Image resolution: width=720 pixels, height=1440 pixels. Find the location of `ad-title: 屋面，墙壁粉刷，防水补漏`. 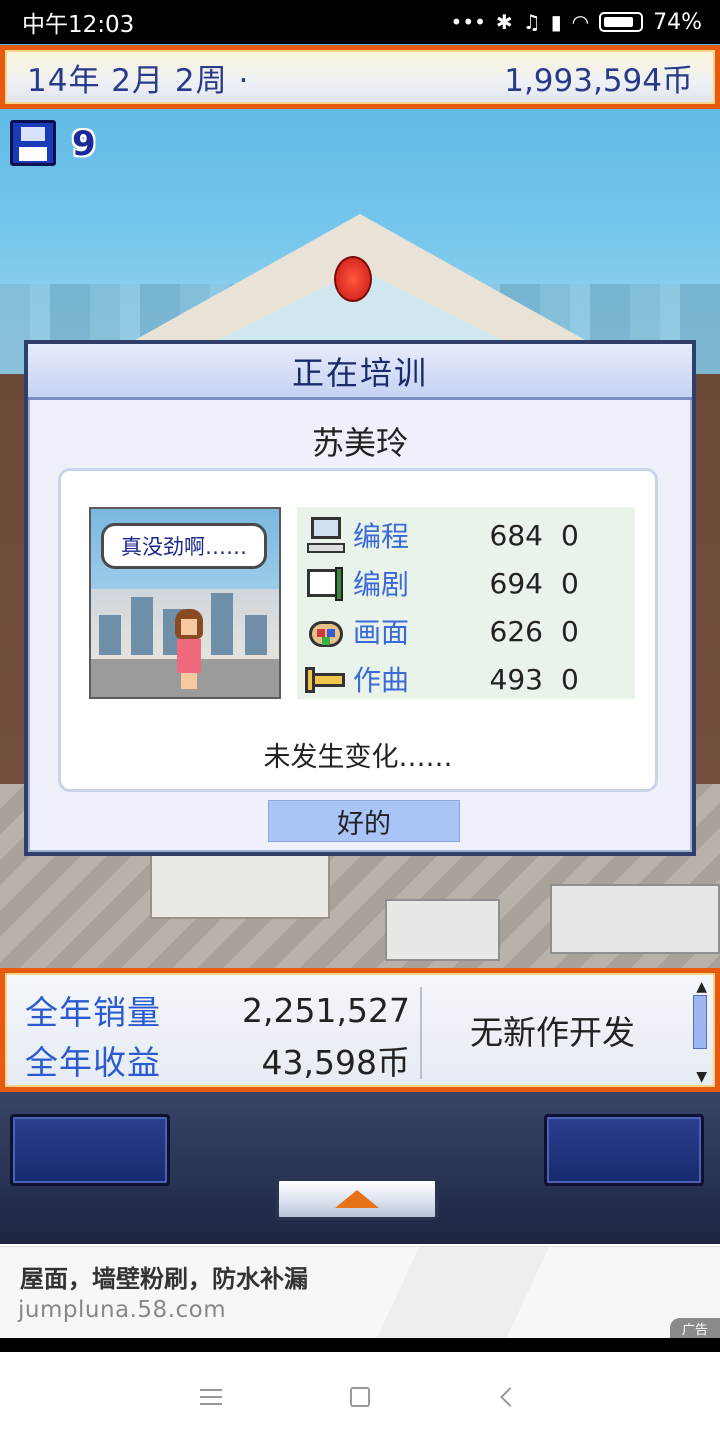

ad-title: 屋面，墙壁粉刷，防水补漏 is located at coordinates (164, 1279).